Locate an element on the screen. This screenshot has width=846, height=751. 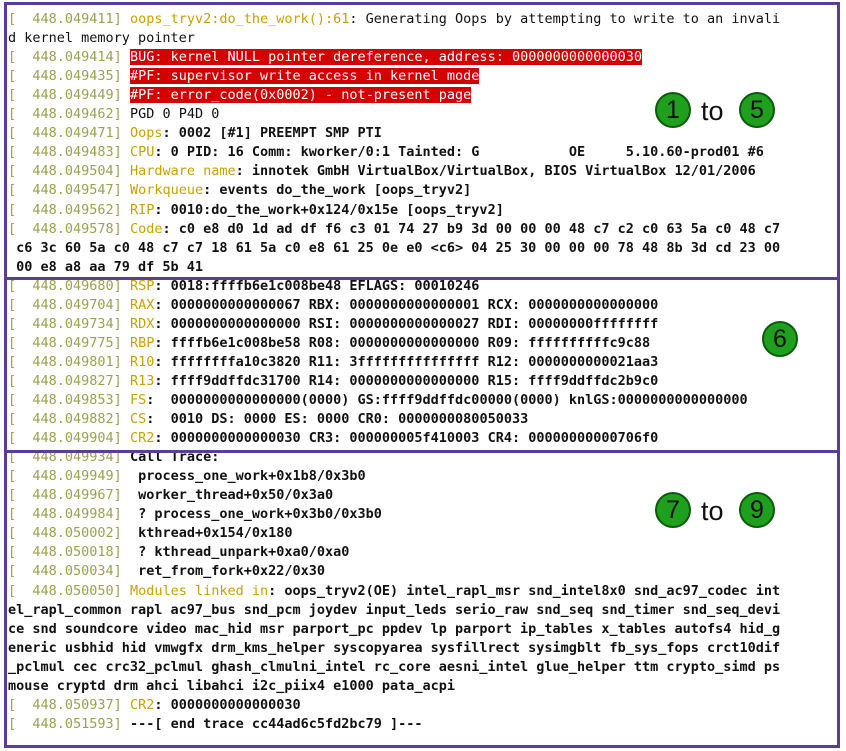
log-label: RSP is located at coordinates (142, 285).